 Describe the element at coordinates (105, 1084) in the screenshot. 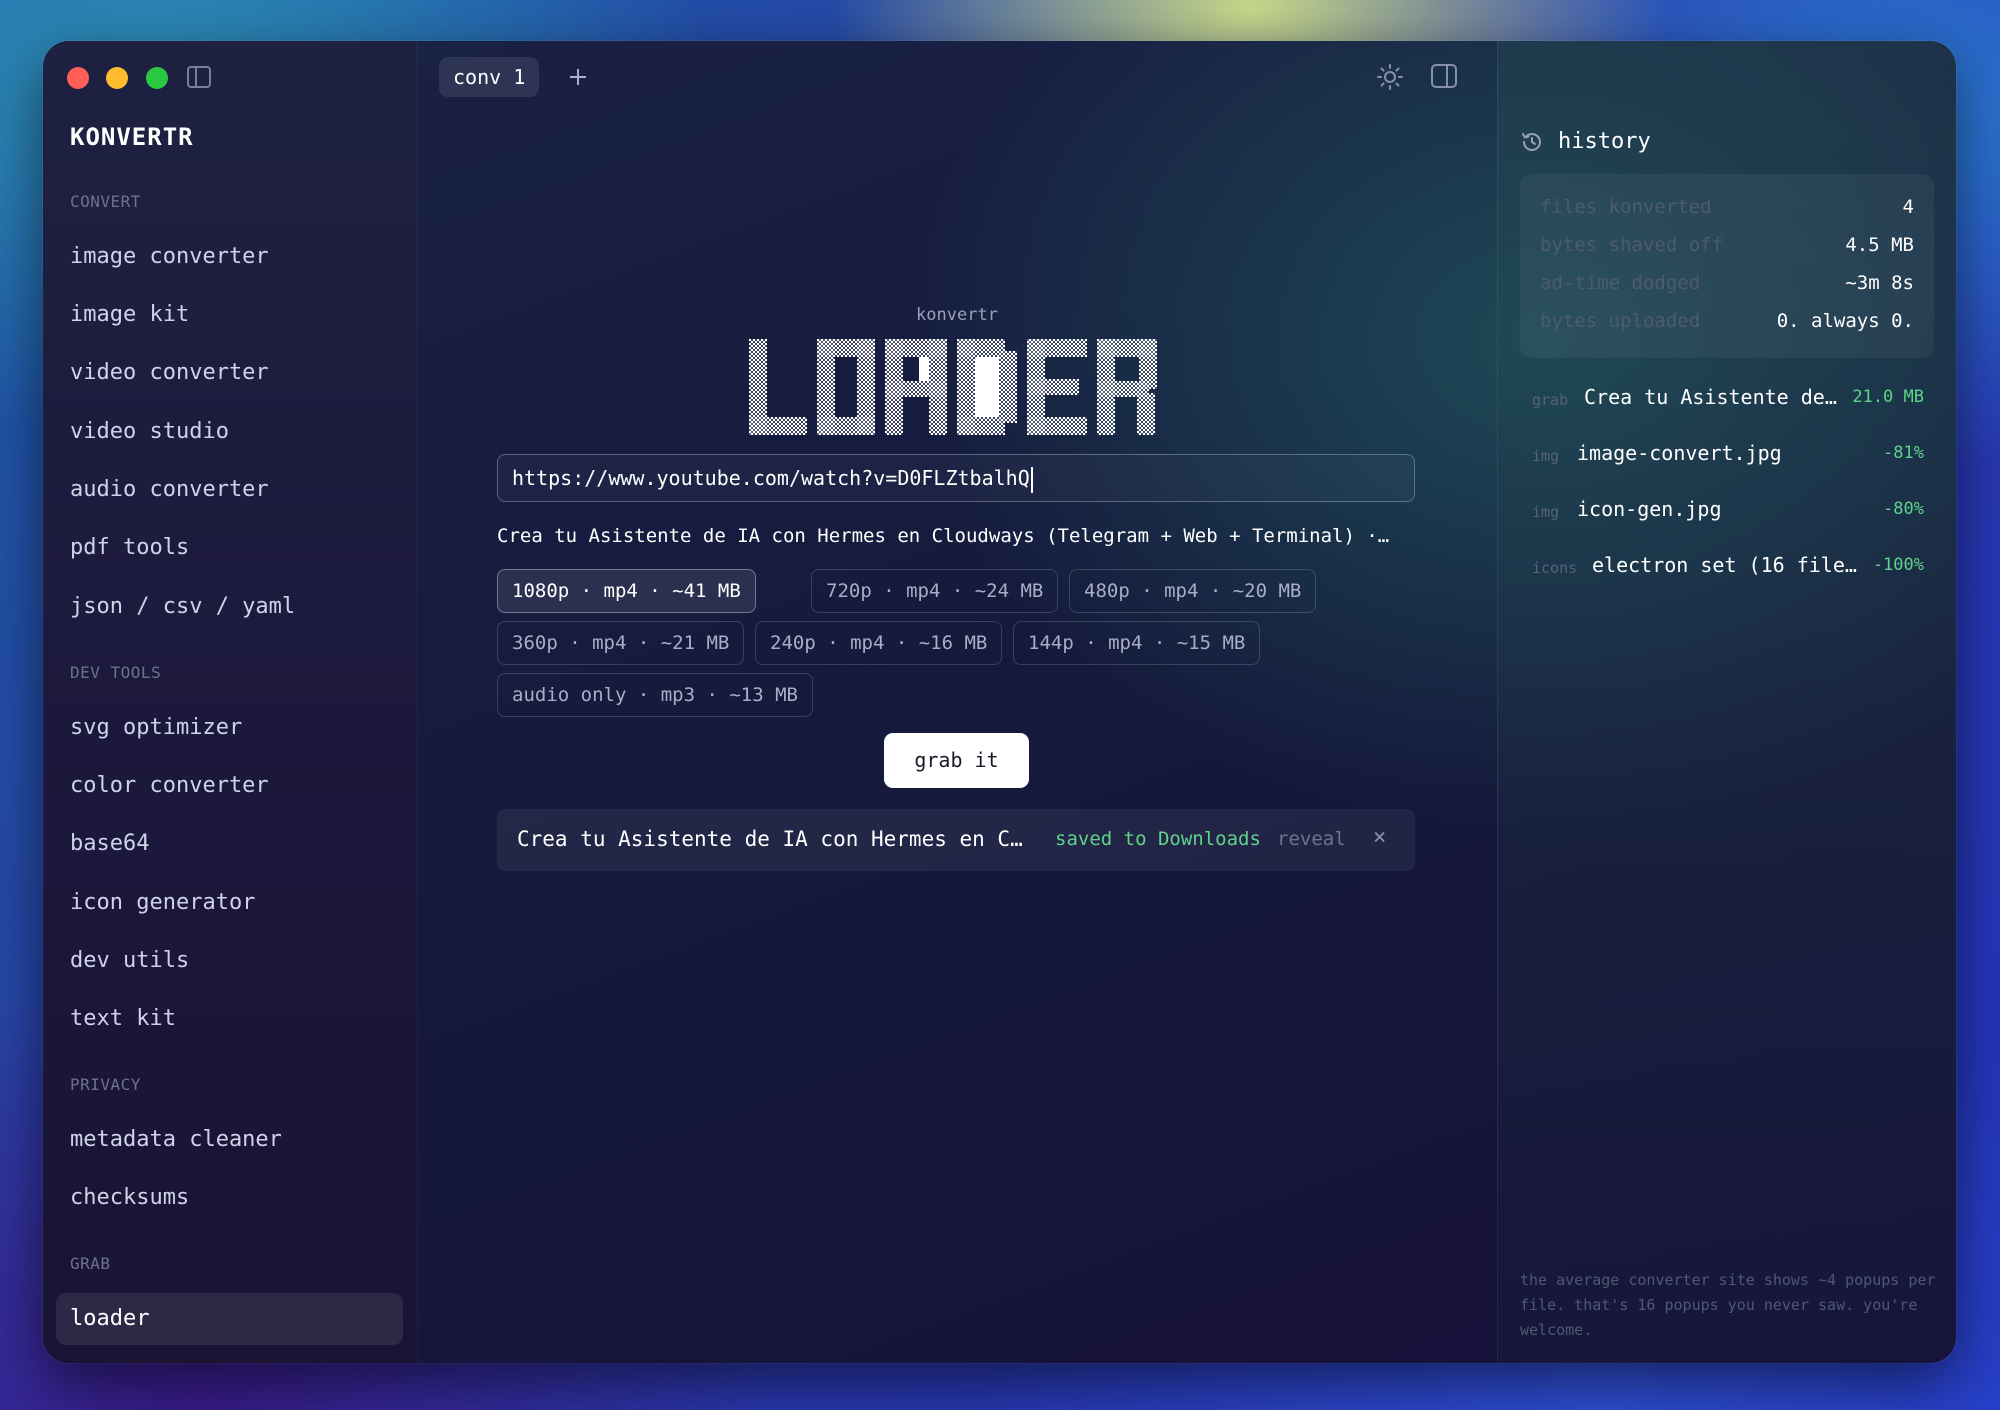

I see `section-heading-privacy: PRIVACY` at that location.